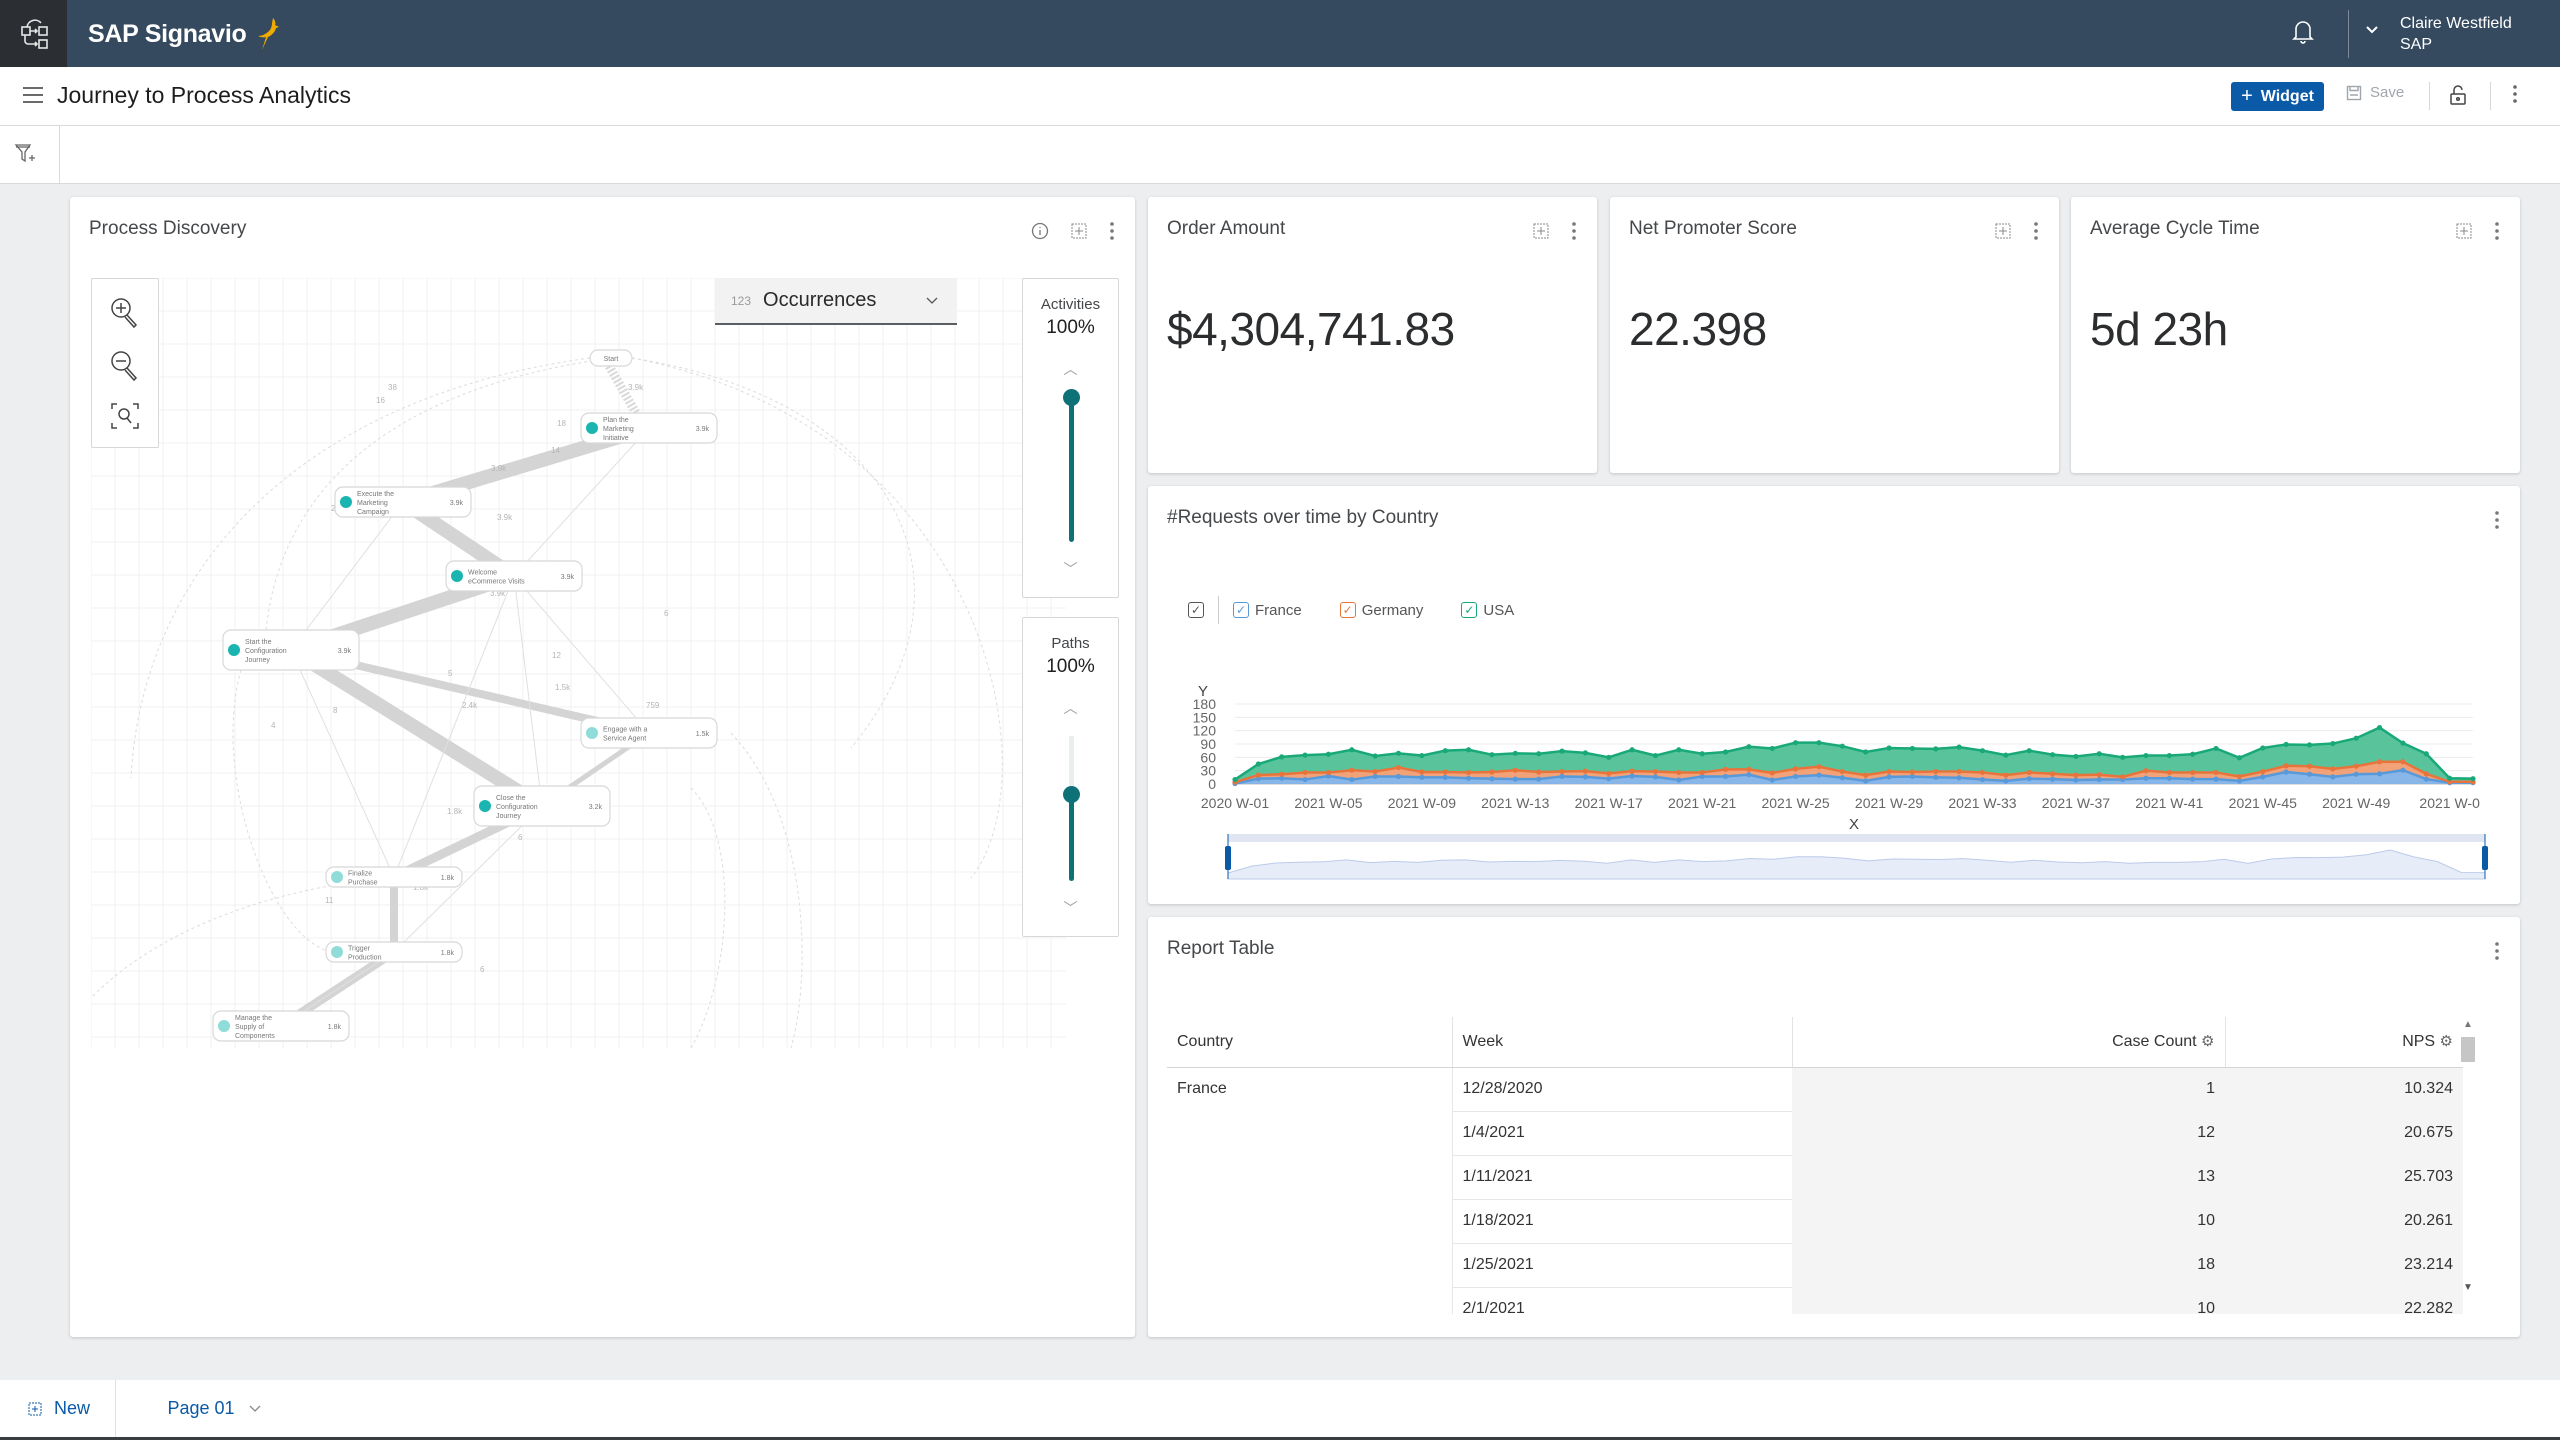 The width and height of the screenshot is (2560, 1440). What do you see at coordinates (281, 1026) in the screenshot?
I see `activity-node: Manage the Supply of Components 1.8k` at bounding box center [281, 1026].